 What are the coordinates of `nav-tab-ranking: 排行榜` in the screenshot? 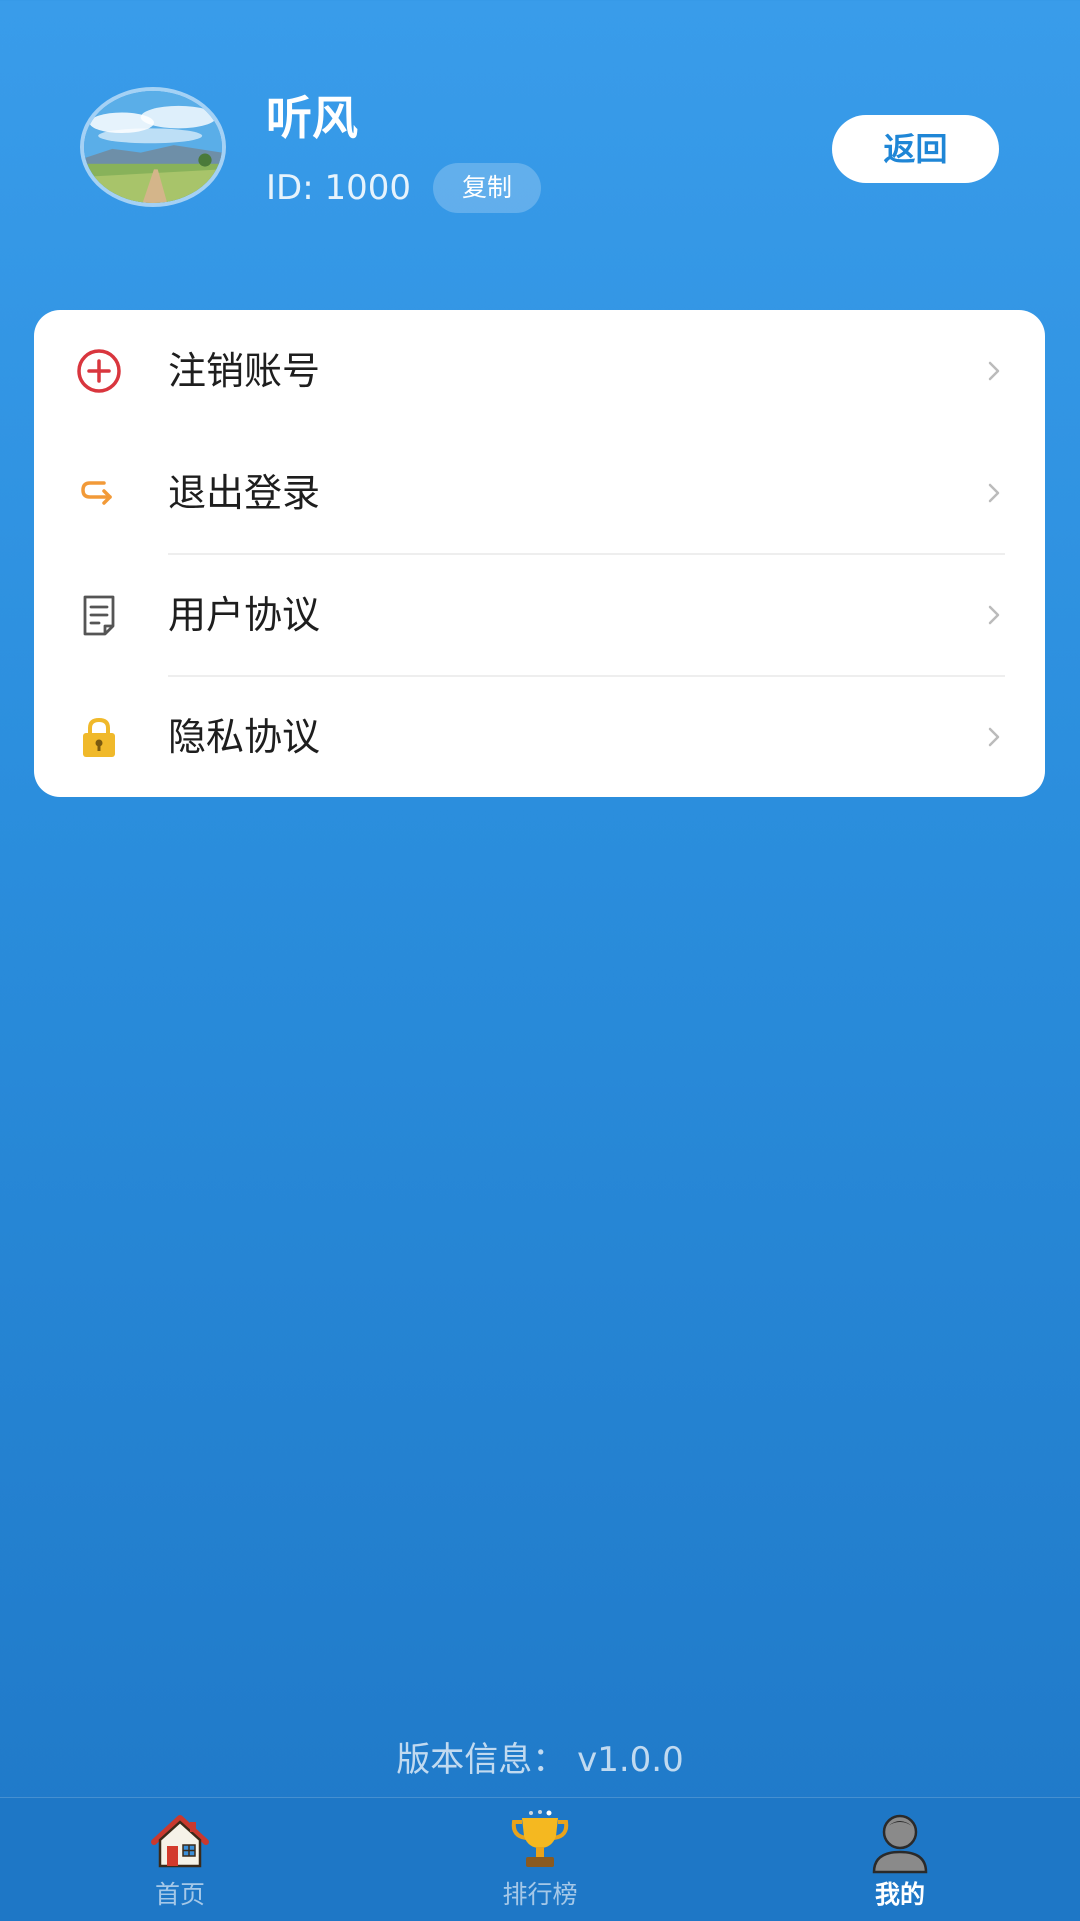 It's located at (540, 1859).